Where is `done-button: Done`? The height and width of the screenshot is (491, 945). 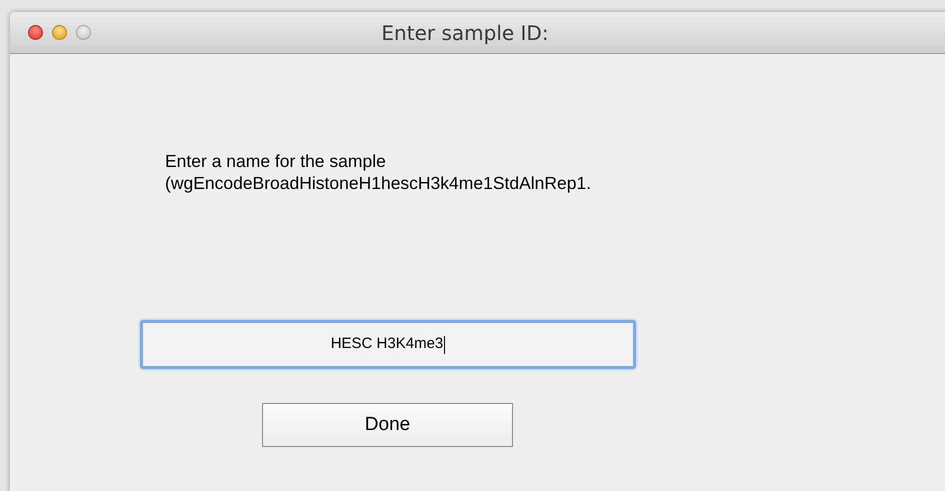 done-button: Done is located at coordinates (387, 425).